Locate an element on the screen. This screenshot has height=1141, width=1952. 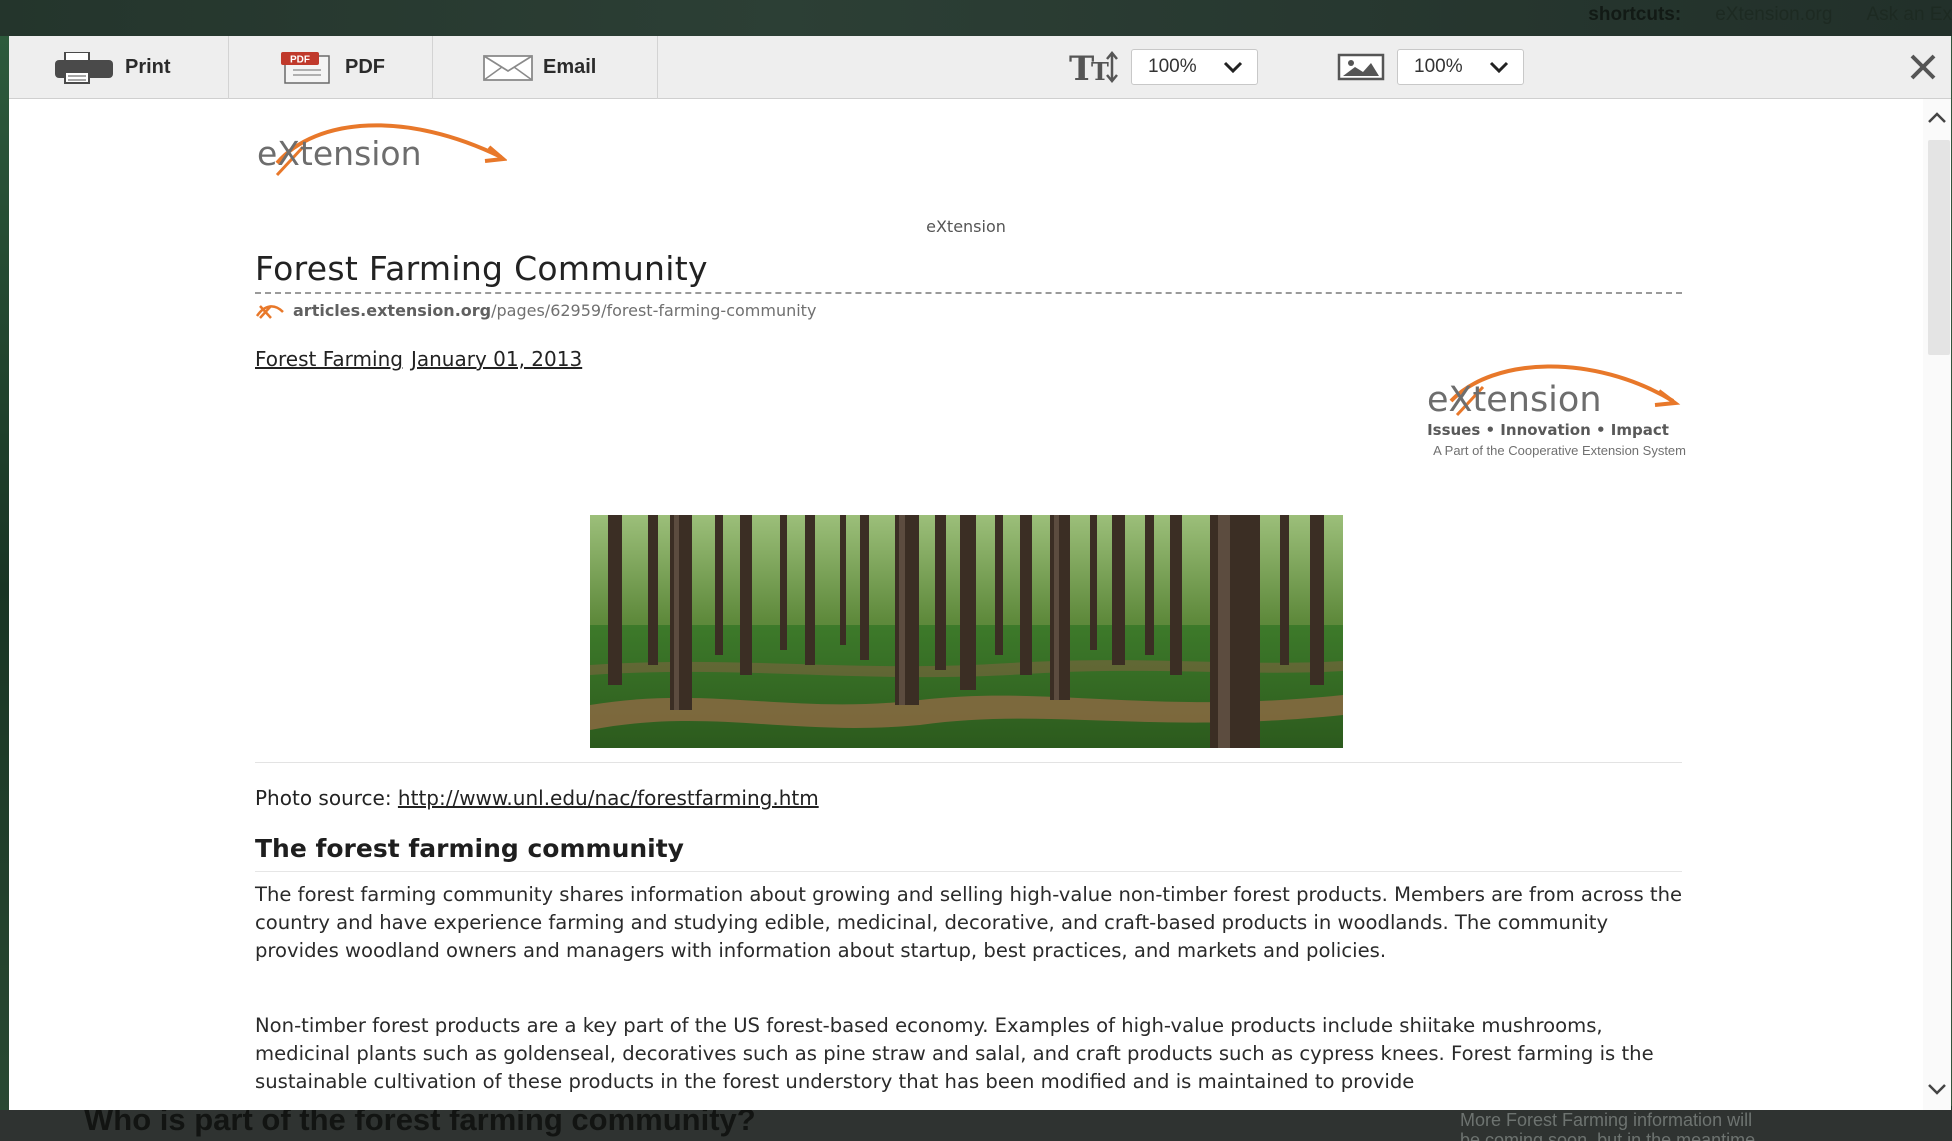
pdf-file-icon: PDF is located at coordinates (308, 67).